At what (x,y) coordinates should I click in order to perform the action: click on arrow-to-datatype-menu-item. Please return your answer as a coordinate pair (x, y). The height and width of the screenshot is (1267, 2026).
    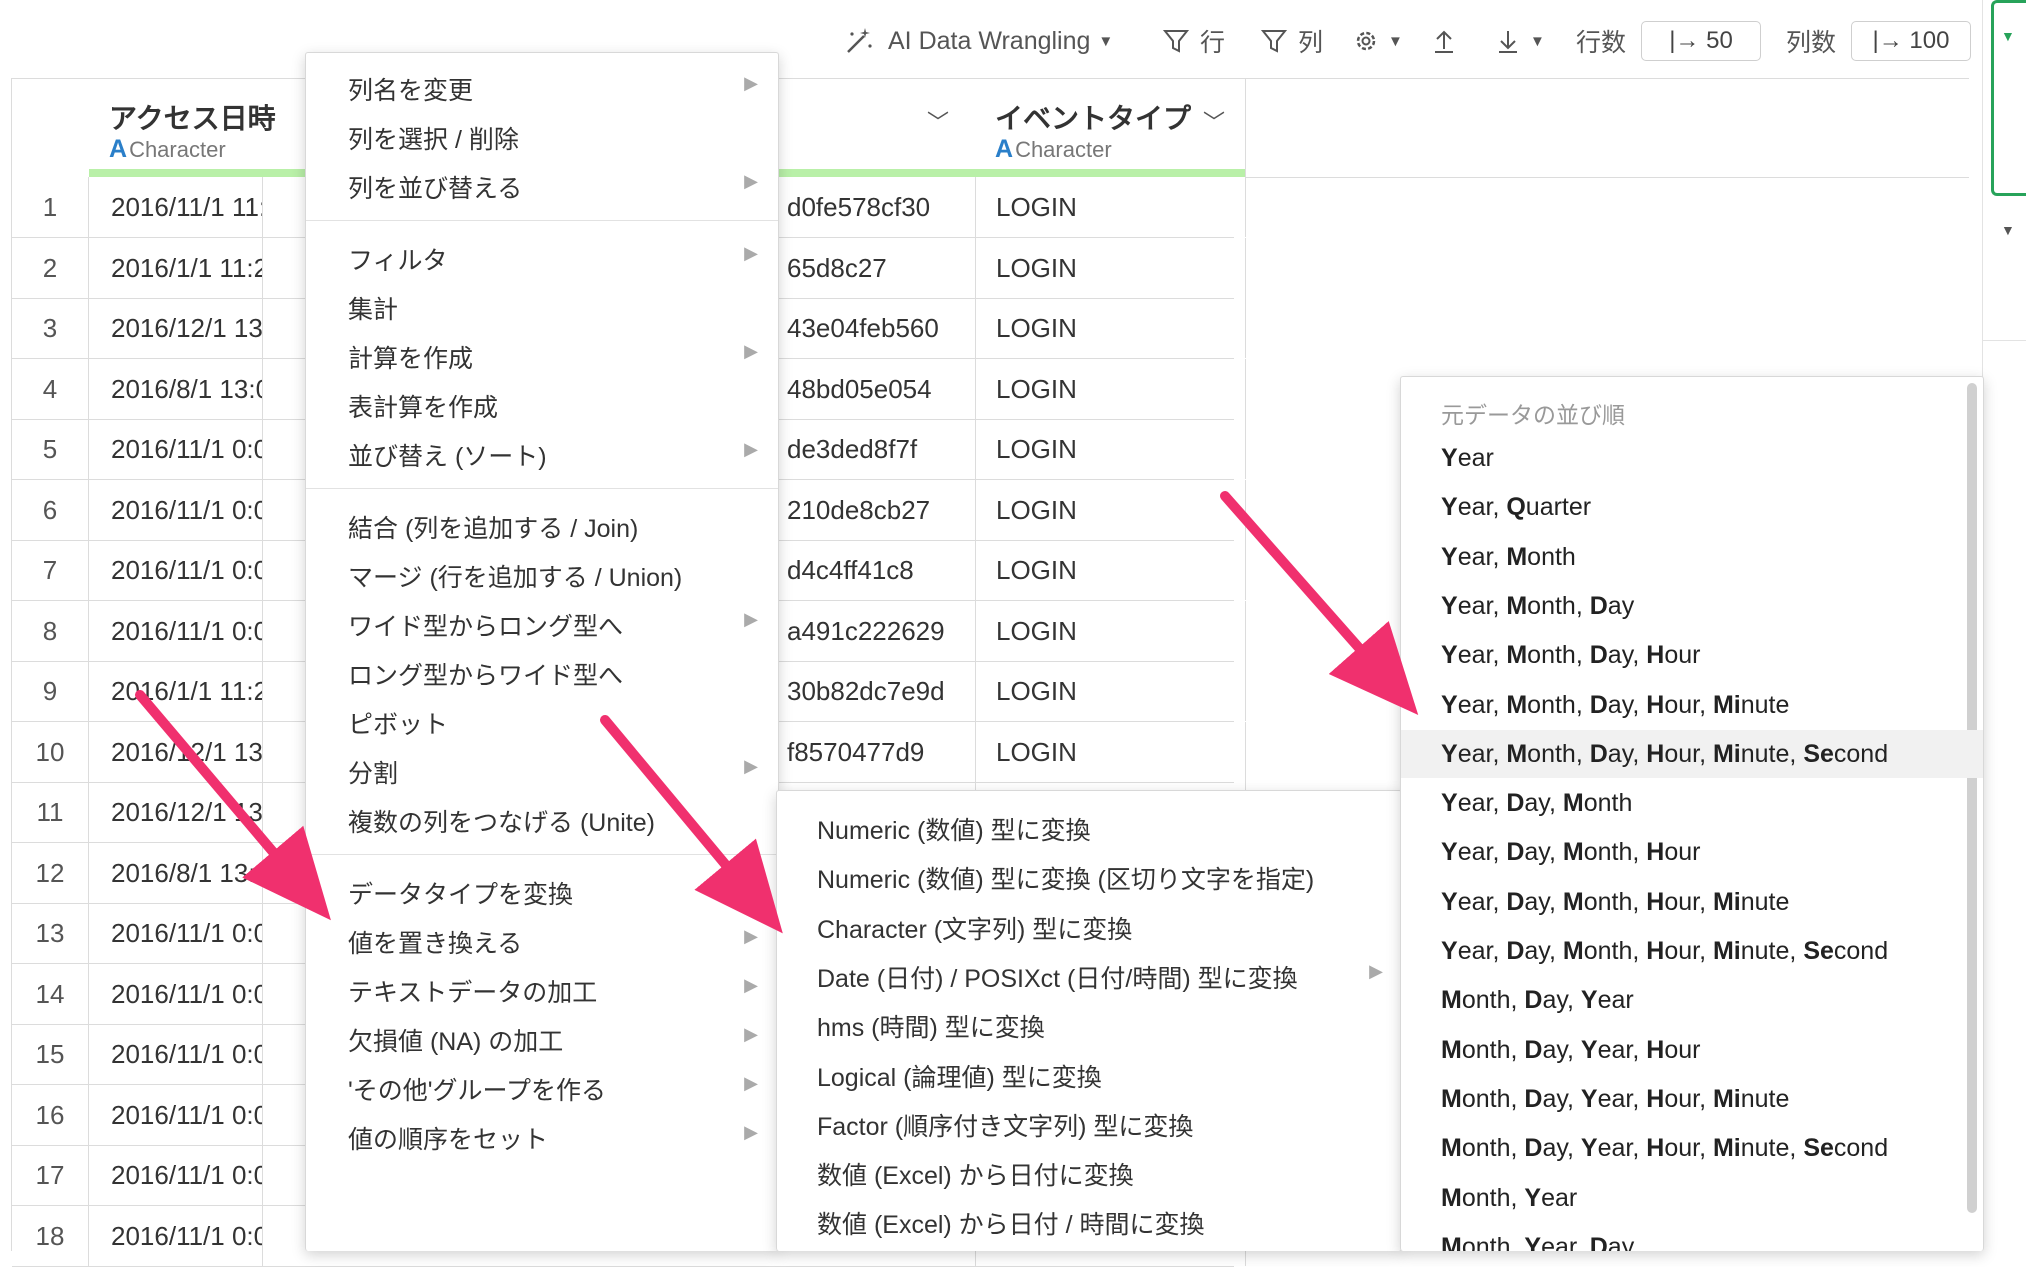
    Looking at the image, I should click on (233, 805).